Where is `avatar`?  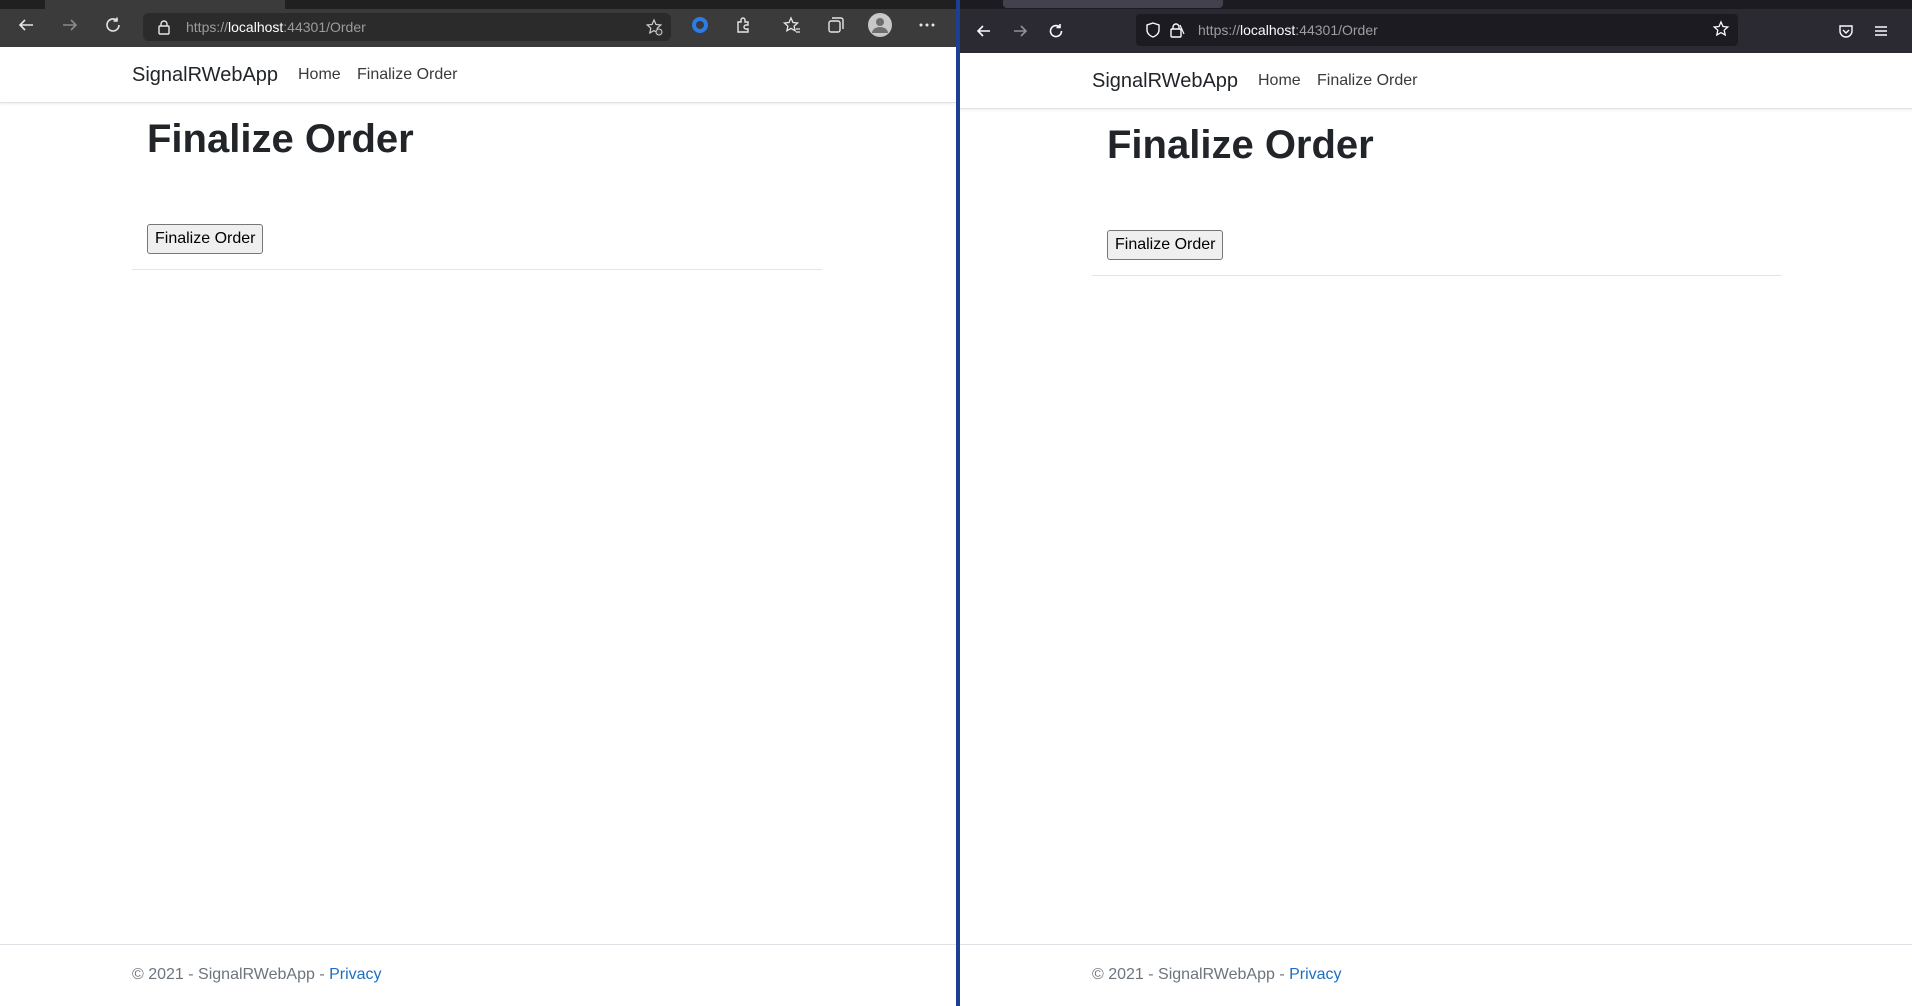 avatar is located at coordinates (880, 25).